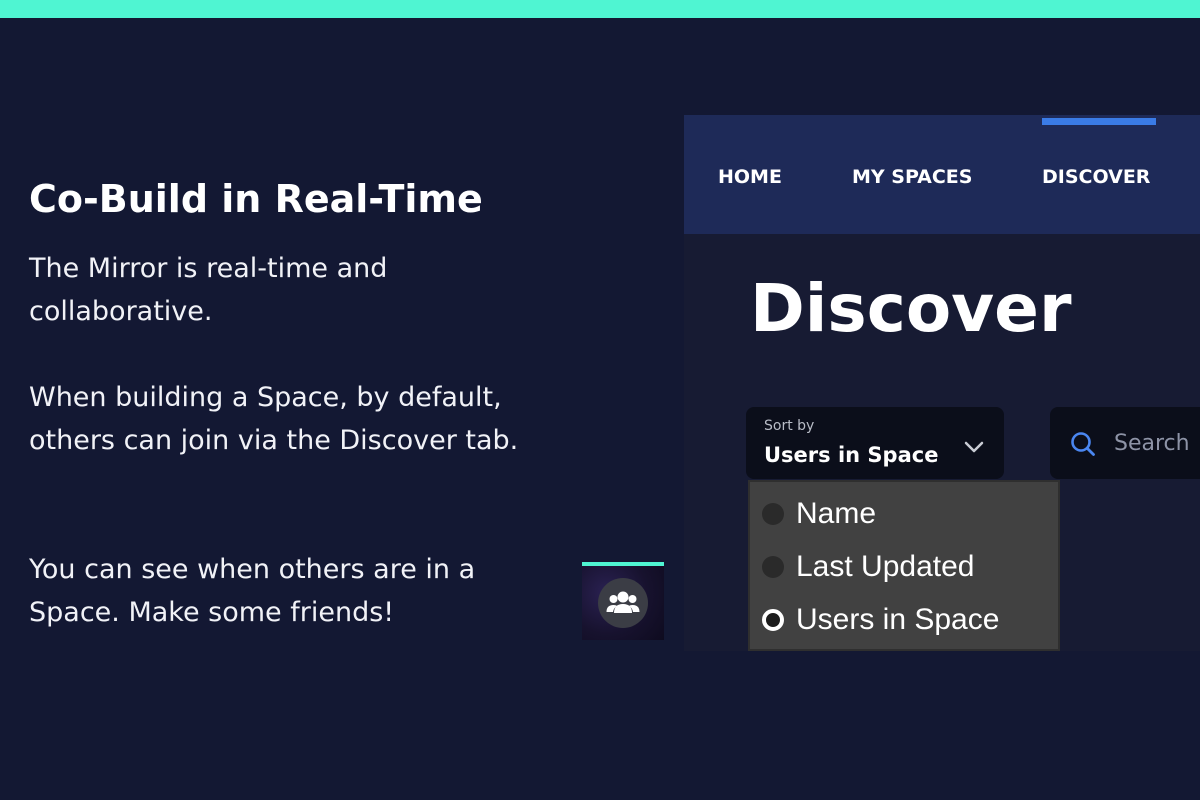 The width and height of the screenshot is (1200, 800). Describe the element at coordinates (1096, 177) in the screenshot. I see `nav-tab-discover: DISCOVER` at that location.